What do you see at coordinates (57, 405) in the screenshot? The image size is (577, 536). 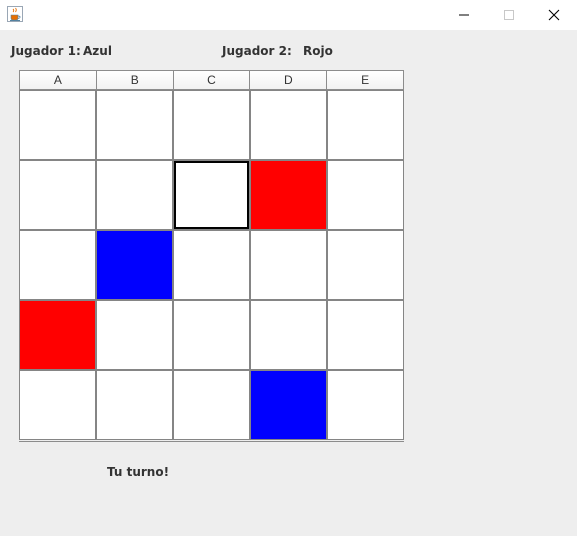 I see `board-cell-a5` at bounding box center [57, 405].